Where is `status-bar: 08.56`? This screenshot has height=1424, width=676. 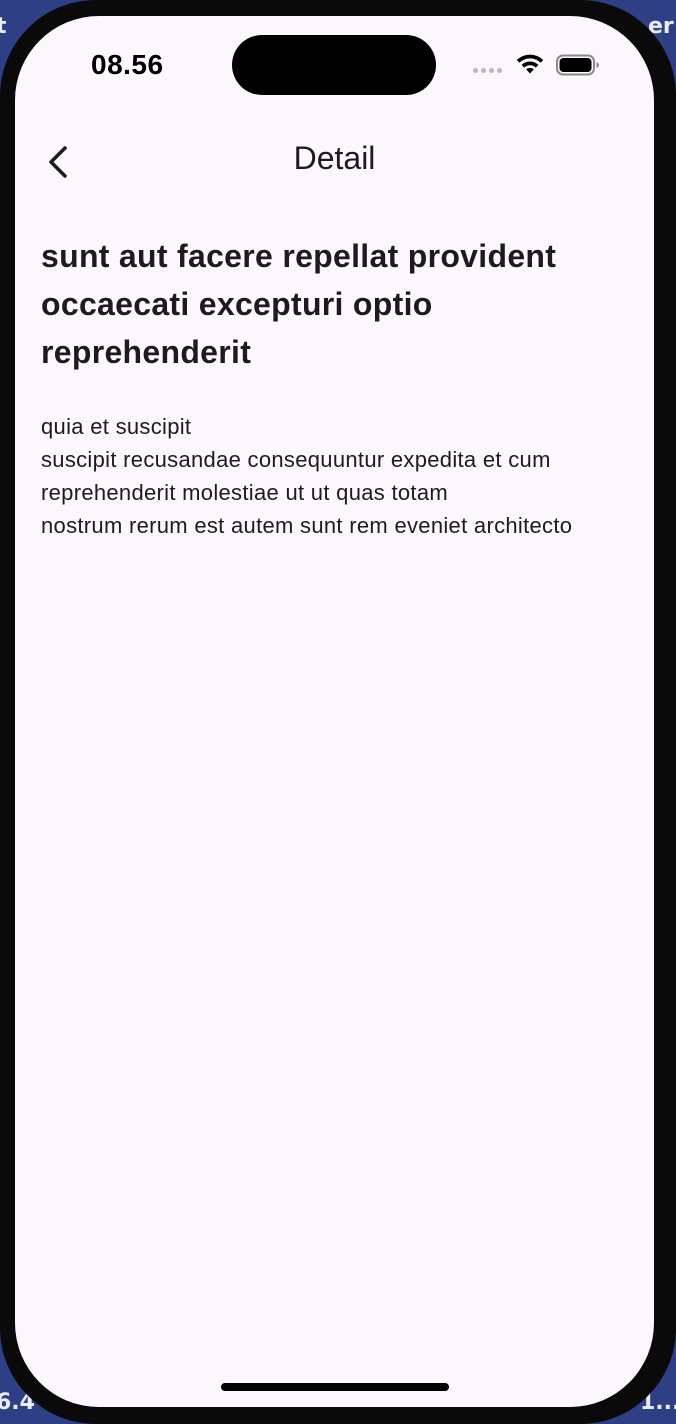
status-bar: 08.56 is located at coordinates (334, 61).